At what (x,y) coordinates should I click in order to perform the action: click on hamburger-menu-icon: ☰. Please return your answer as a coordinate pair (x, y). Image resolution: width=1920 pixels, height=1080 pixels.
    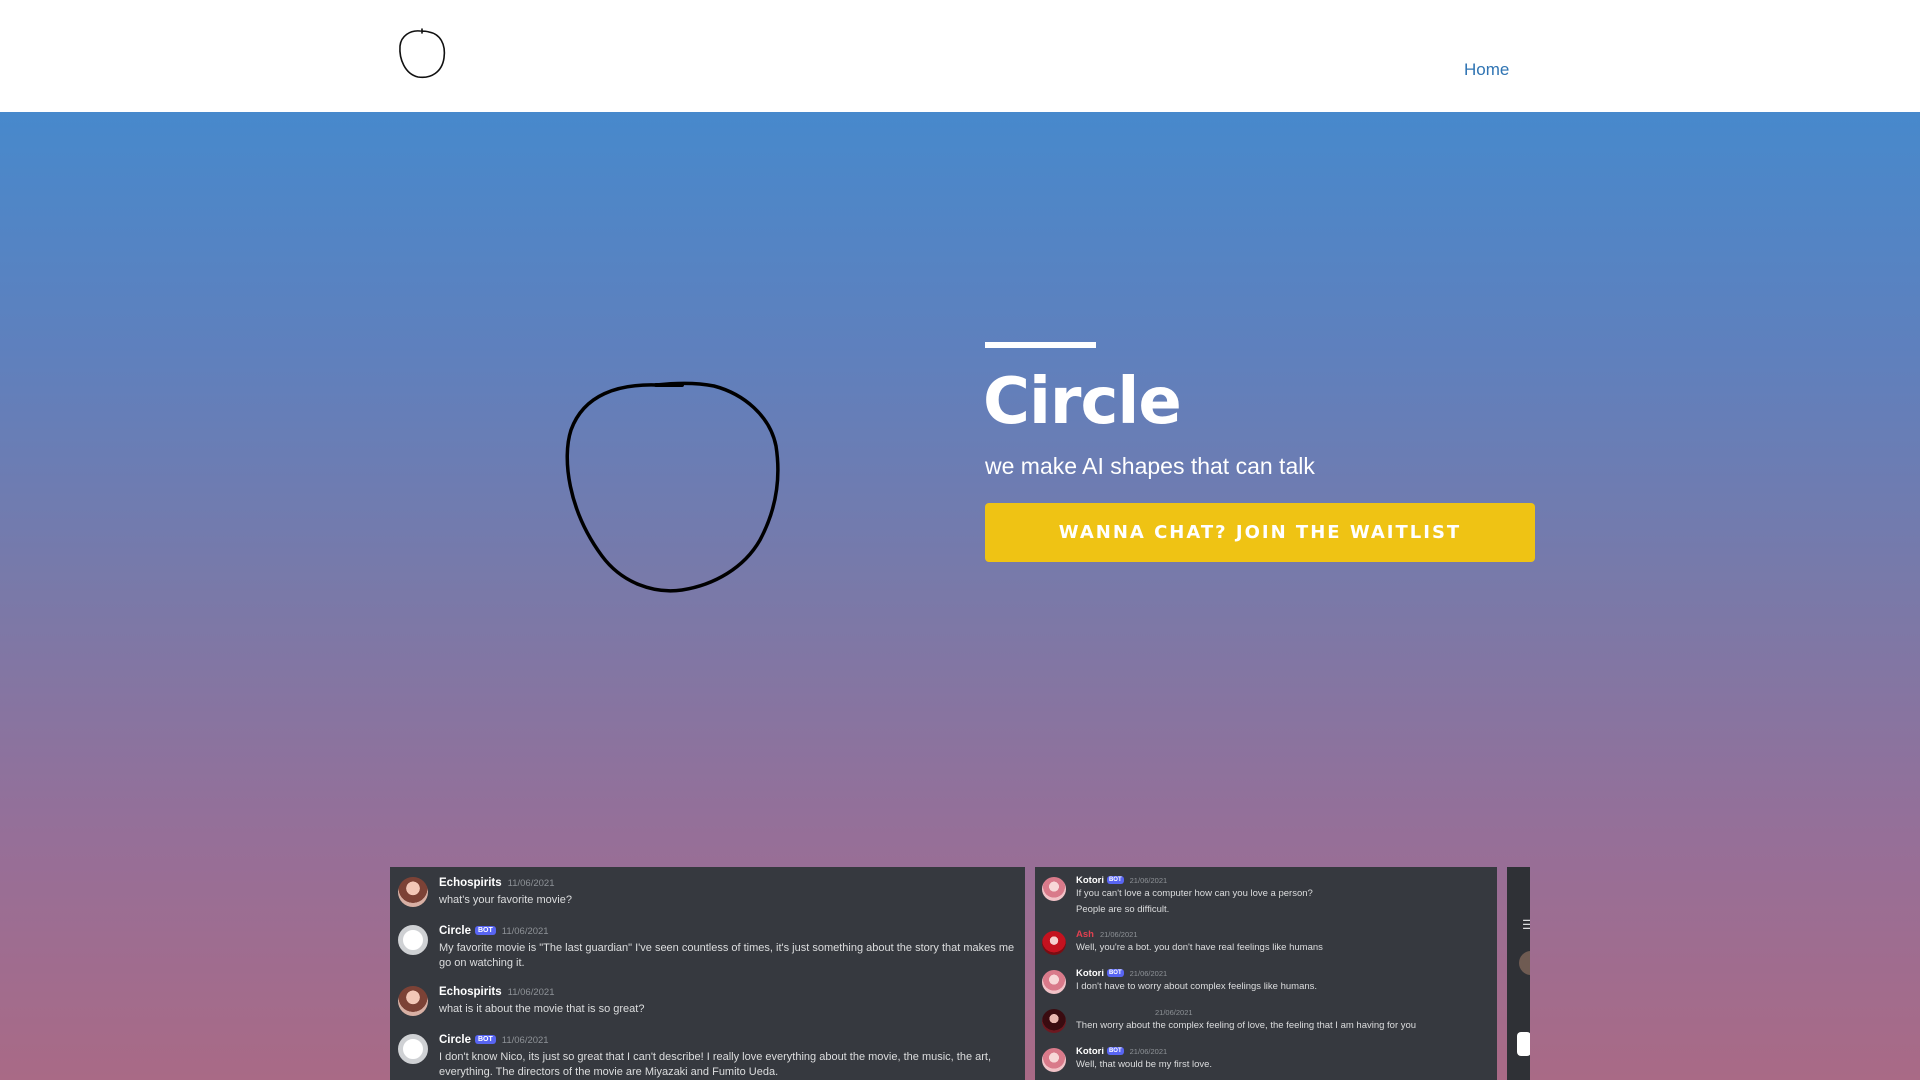
    Looking at the image, I should click on (1526, 924).